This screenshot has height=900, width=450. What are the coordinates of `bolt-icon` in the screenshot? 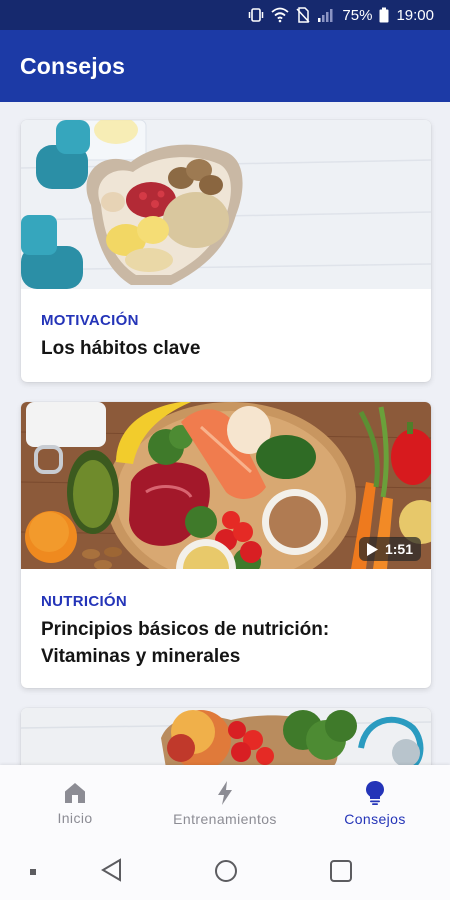 It's located at (225, 792).